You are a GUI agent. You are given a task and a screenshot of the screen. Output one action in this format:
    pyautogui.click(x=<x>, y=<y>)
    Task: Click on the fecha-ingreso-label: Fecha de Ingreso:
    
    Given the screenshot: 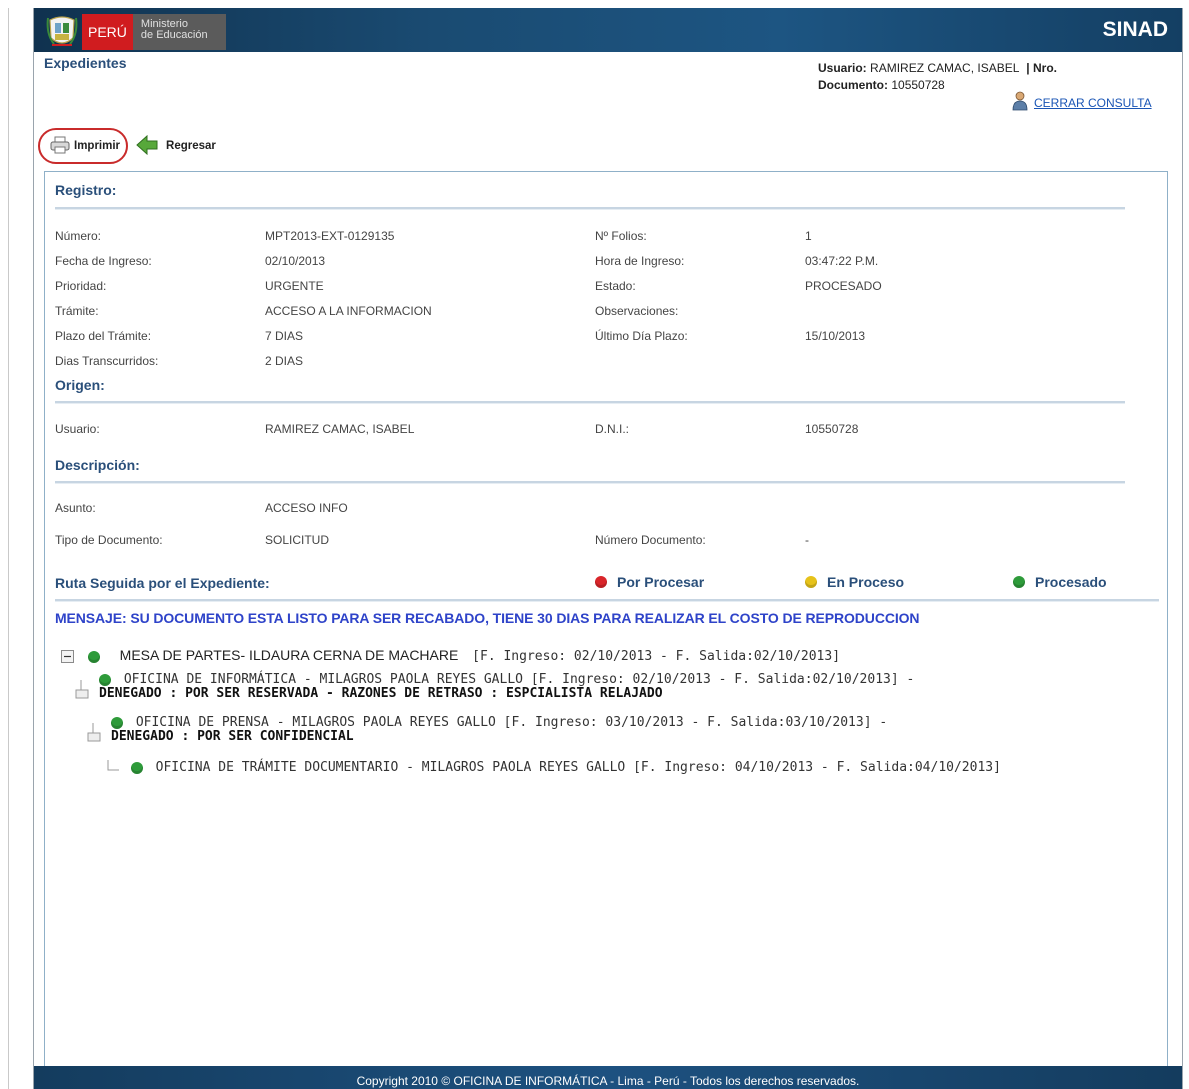 What is the action you would take?
    pyautogui.click(x=103, y=261)
    